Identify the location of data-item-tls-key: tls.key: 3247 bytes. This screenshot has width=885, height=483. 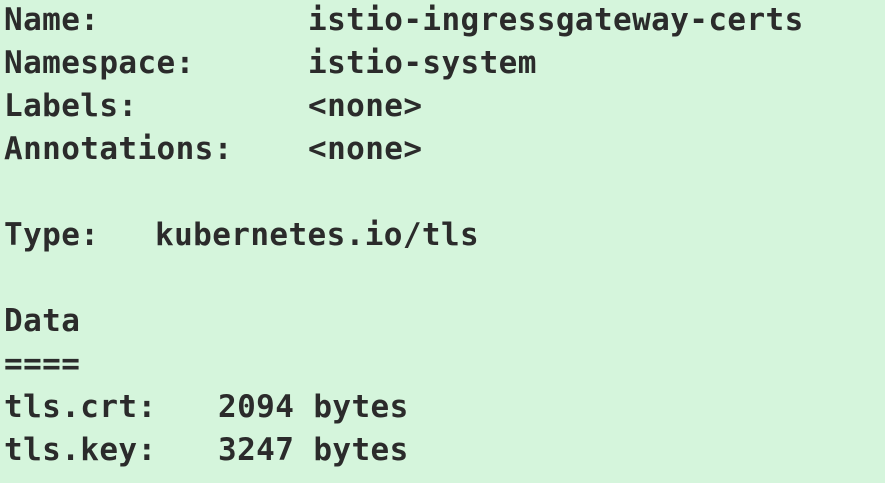
(444, 450).